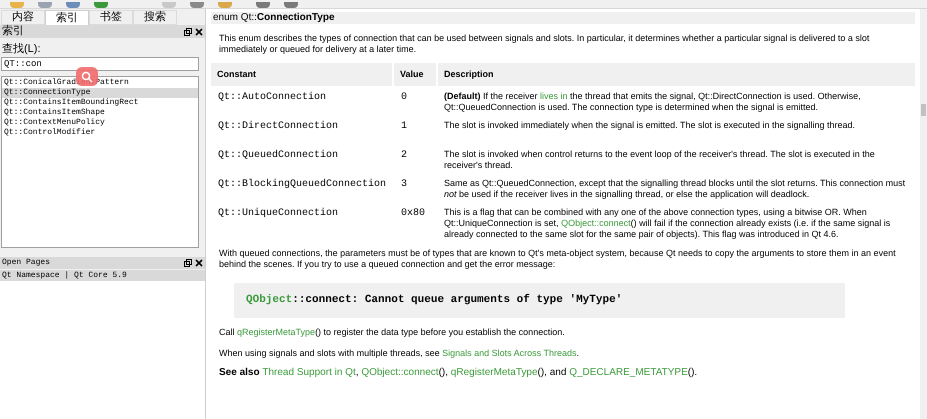 The width and height of the screenshot is (927, 419). What do you see at coordinates (102, 275) in the screenshot?
I see `open-page-entry: Qt Namespace | Qt Core 5.9` at bounding box center [102, 275].